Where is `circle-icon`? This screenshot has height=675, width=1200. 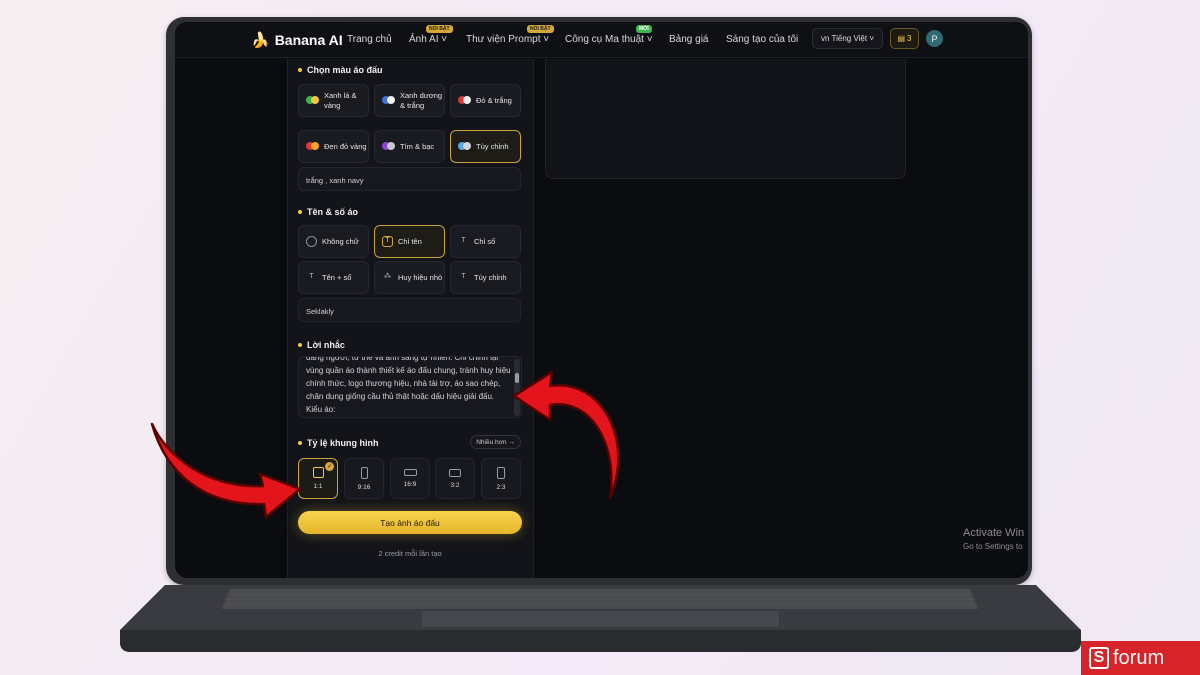 circle-icon is located at coordinates (311, 241).